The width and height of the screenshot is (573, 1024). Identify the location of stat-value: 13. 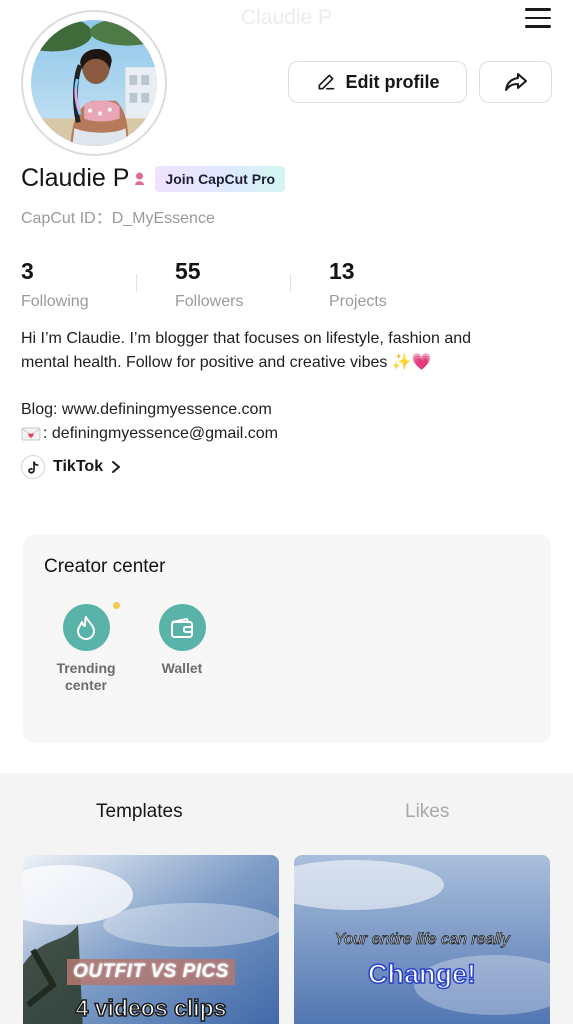
(342, 271).